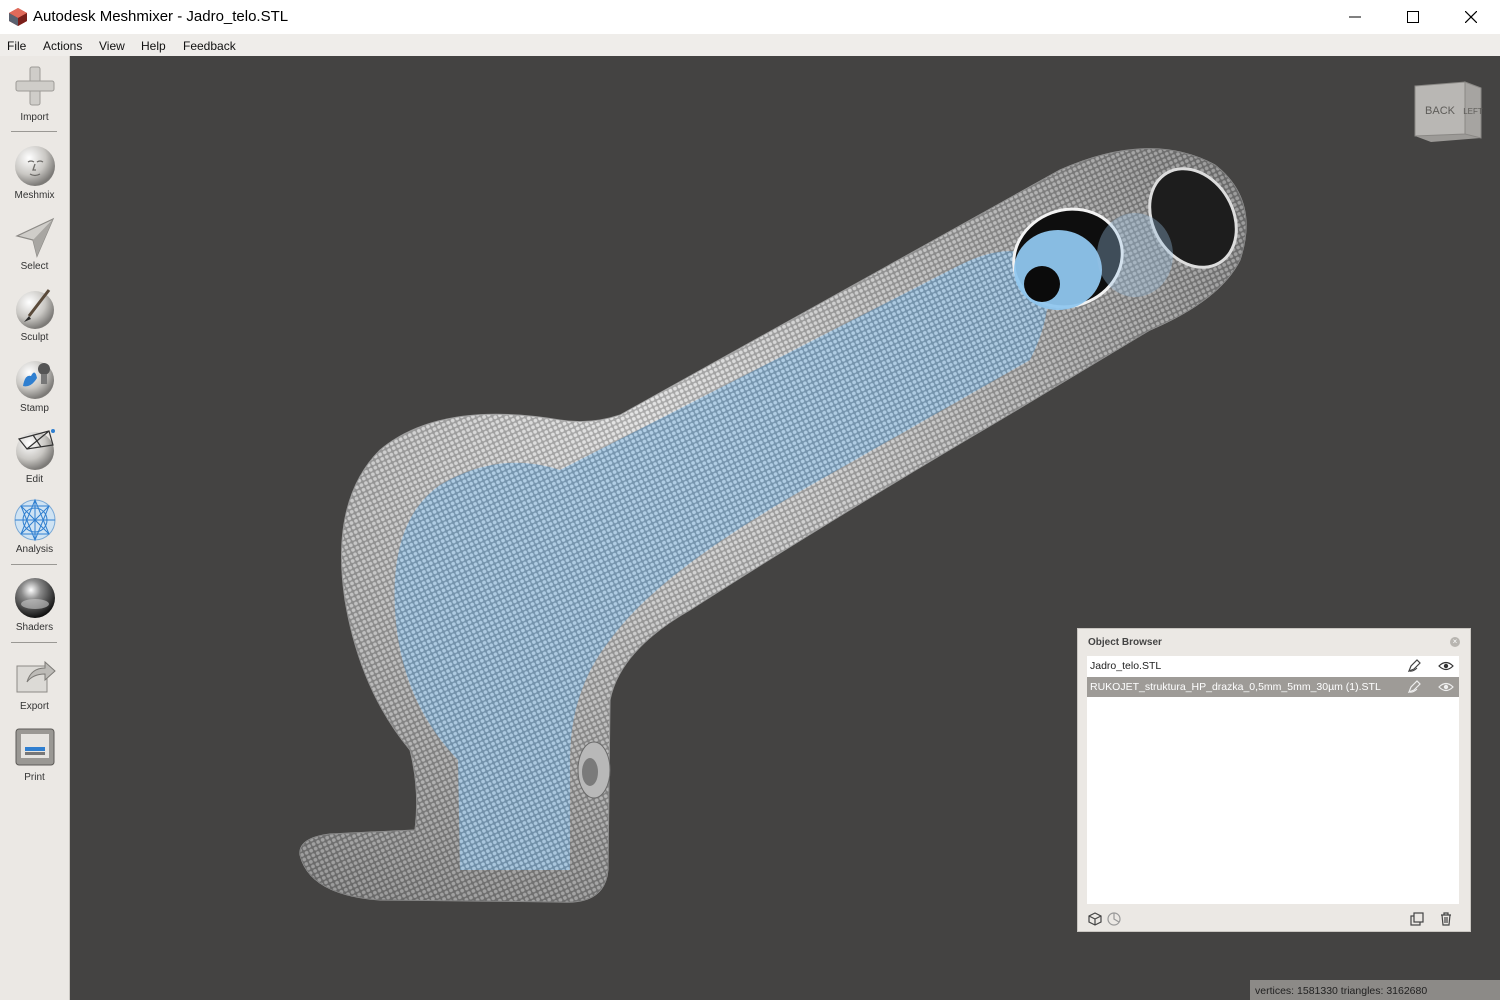 This screenshot has width=1500, height=1000. I want to click on close-icon, so click(1471, 17).